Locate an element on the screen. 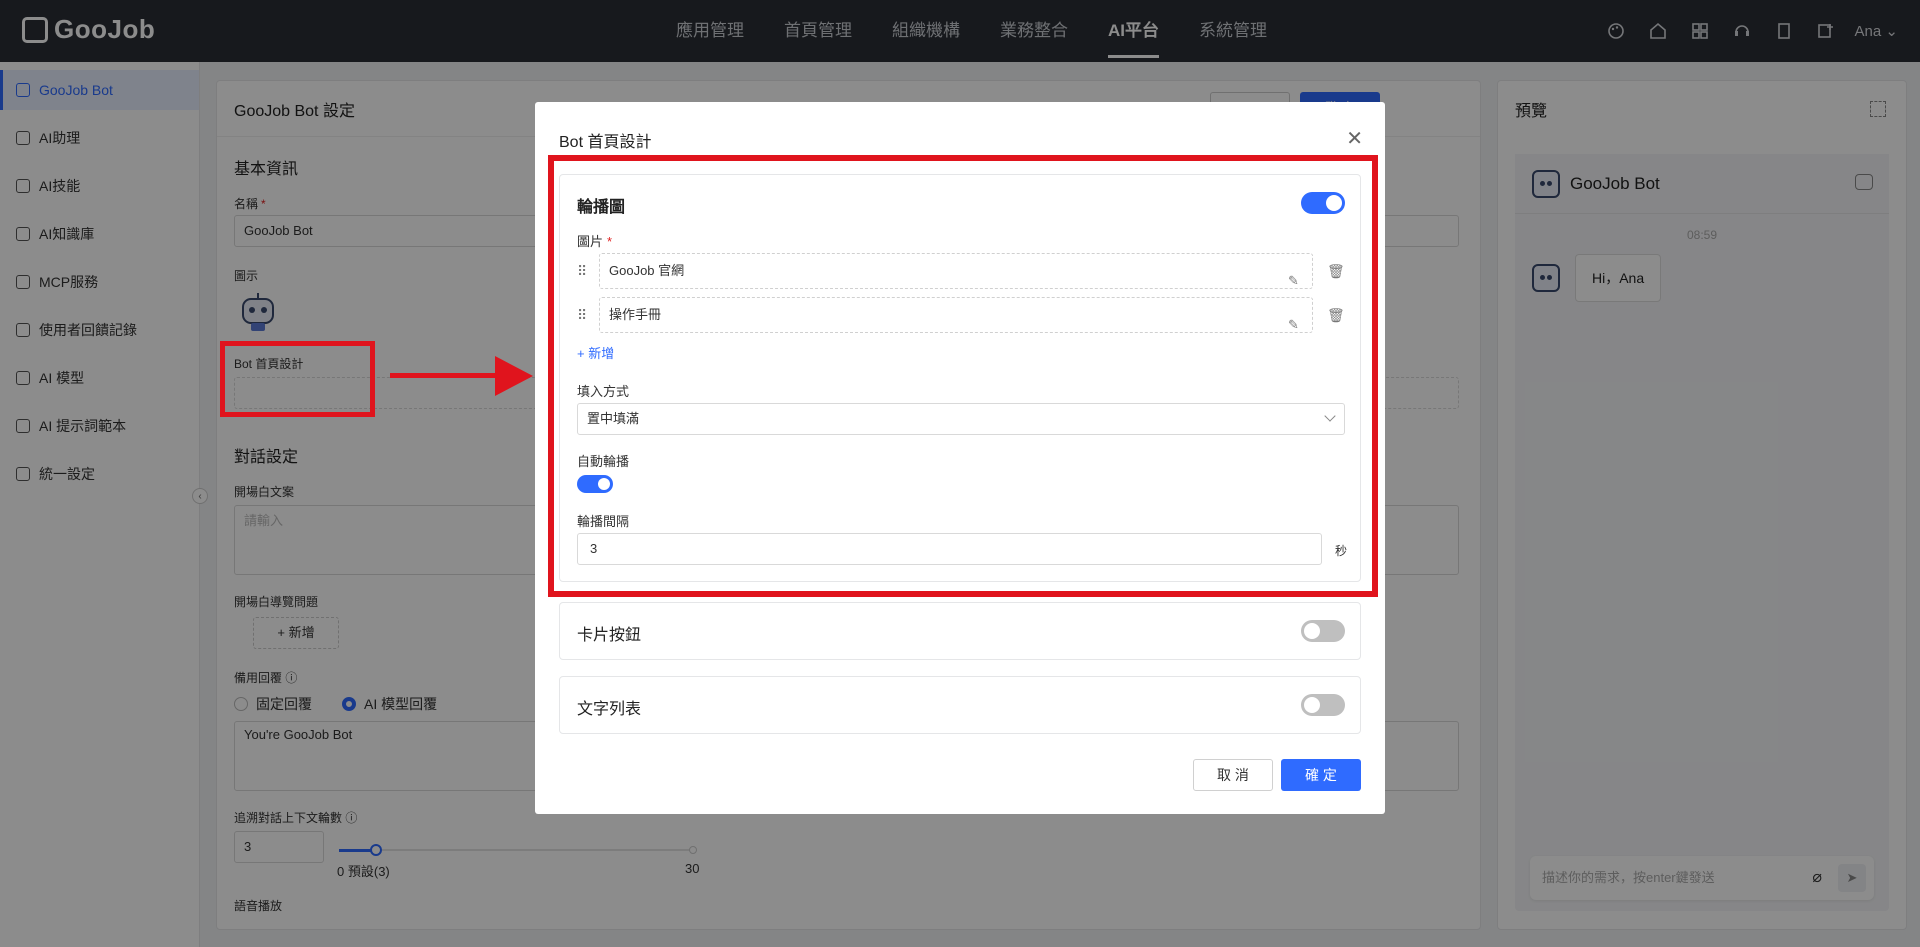 The width and height of the screenshot is (1920, 947). annotation-arrow-shaft is located at coordinates (445, 375).